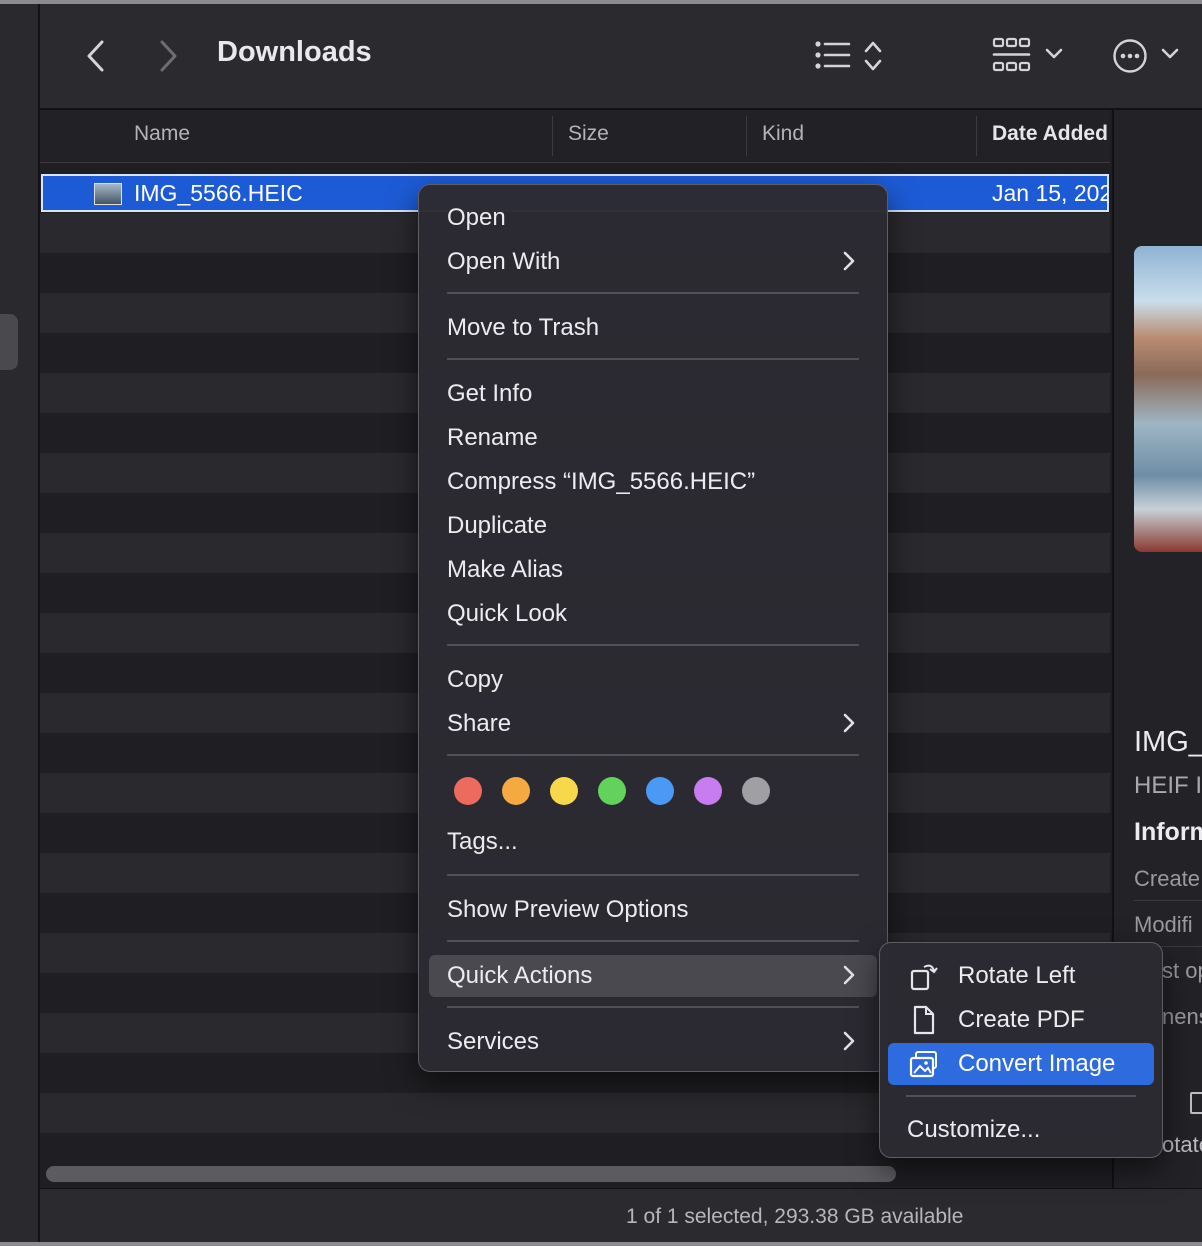 This screenshot has width=1202, height=1246. What do you see at coordinates (479, 723) in the screenshot?
I see `menu-item-label: Share` at bounding box center [479, 723].